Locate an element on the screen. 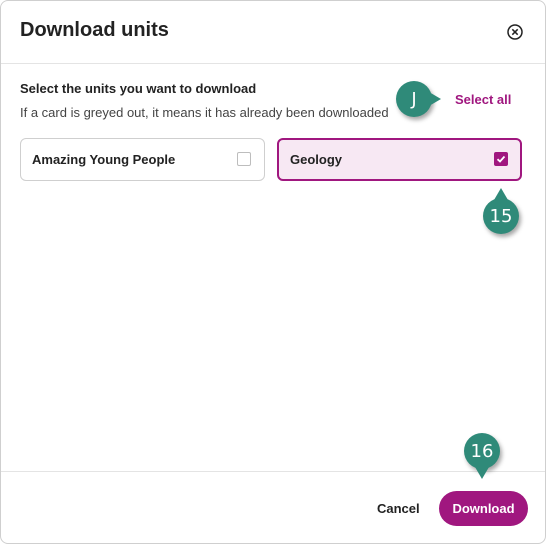  dialog-footer: Cancel Download is located at coordinates (273, 507).